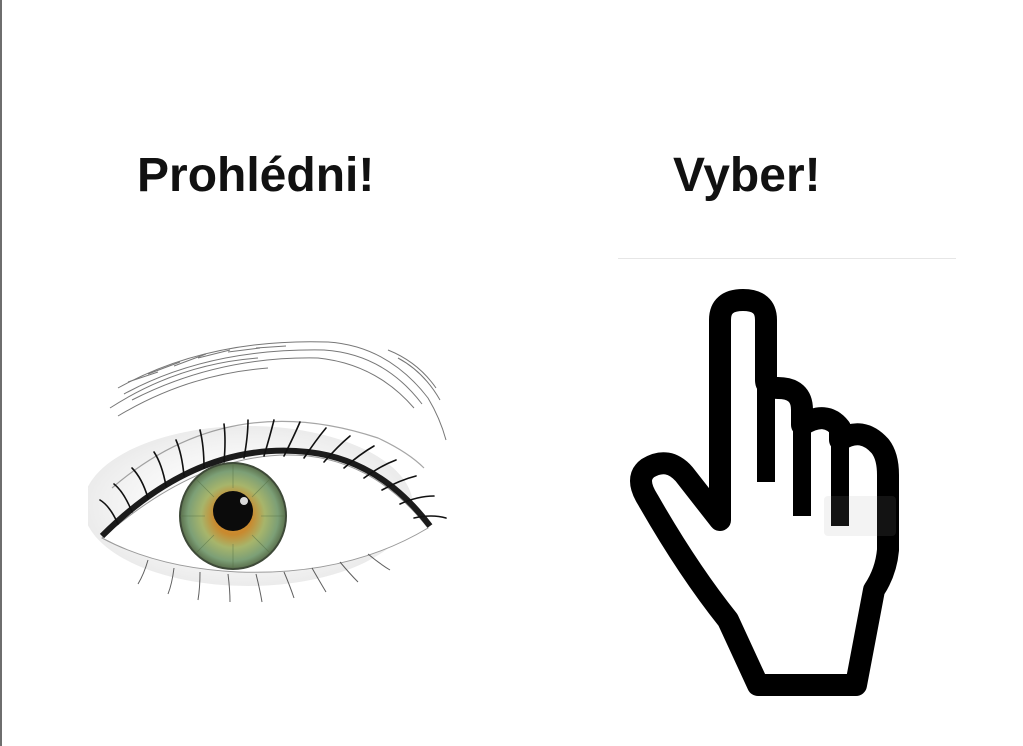 The height and width of the screenshot is (746, 1023). What do you see at coordinates (747, 175) in the screenshot?
I see `heading-choose: Vyber!` at bounding box center [747, 175].